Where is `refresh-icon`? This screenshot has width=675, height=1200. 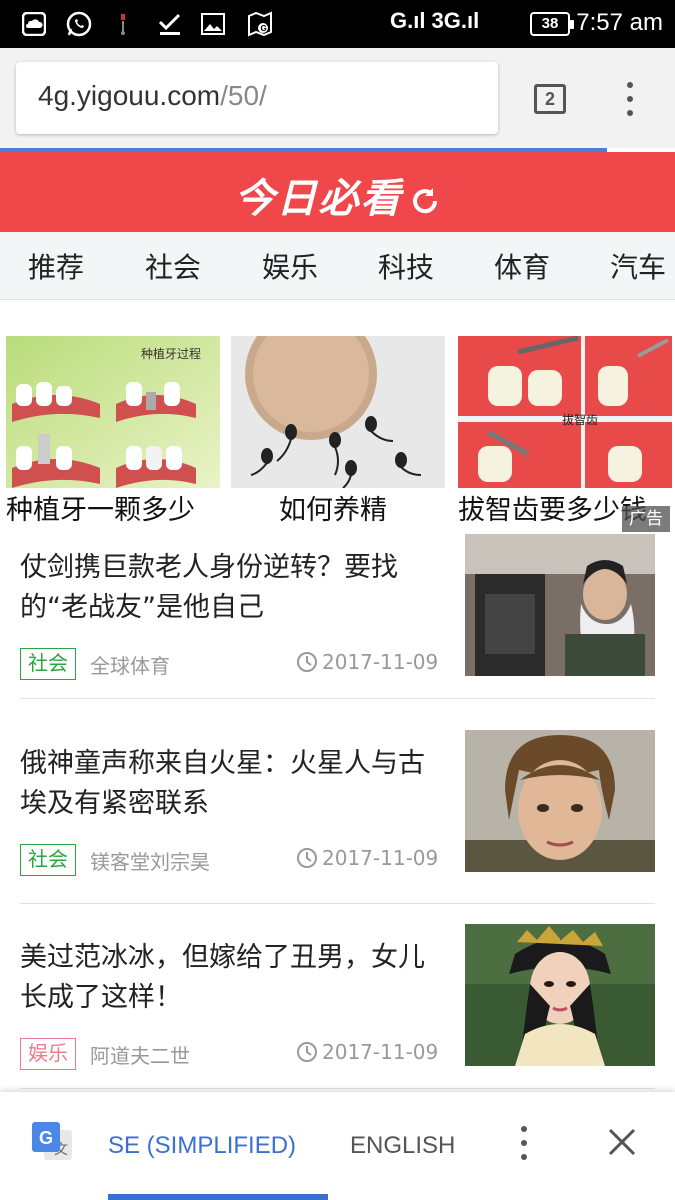
refresh-icon is located at coordinates (425, 201).